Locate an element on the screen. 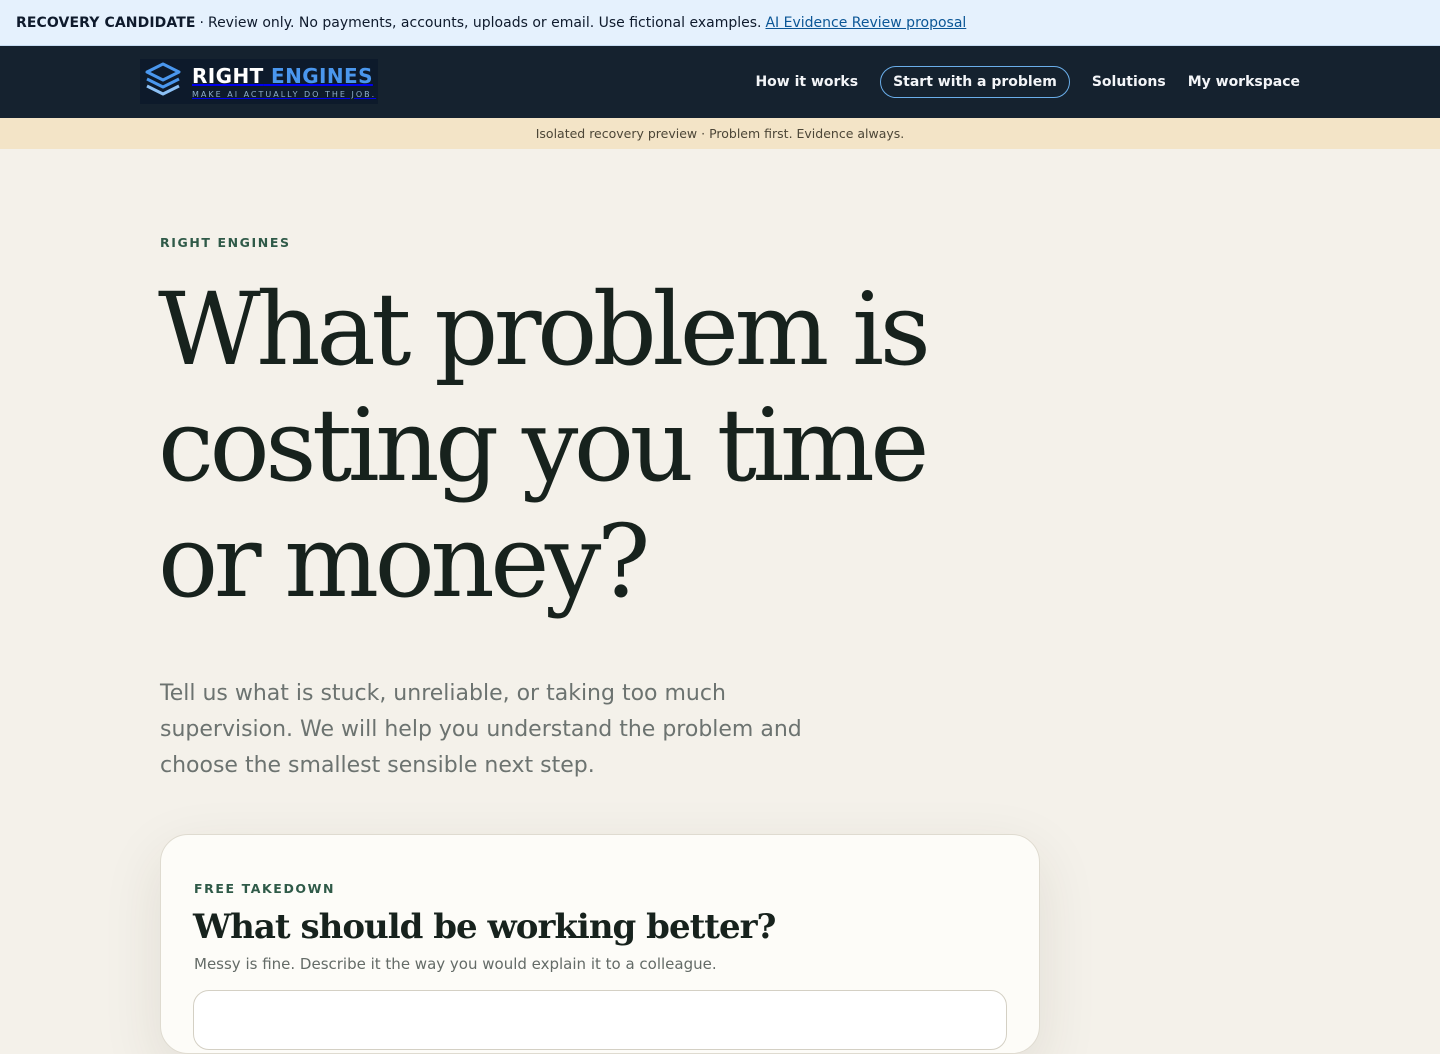 Image resolution: width=1440 pixels, height=1054 pixels. banner-label: RECOVERY CANDIDATE is located at coordinates (106, 22).